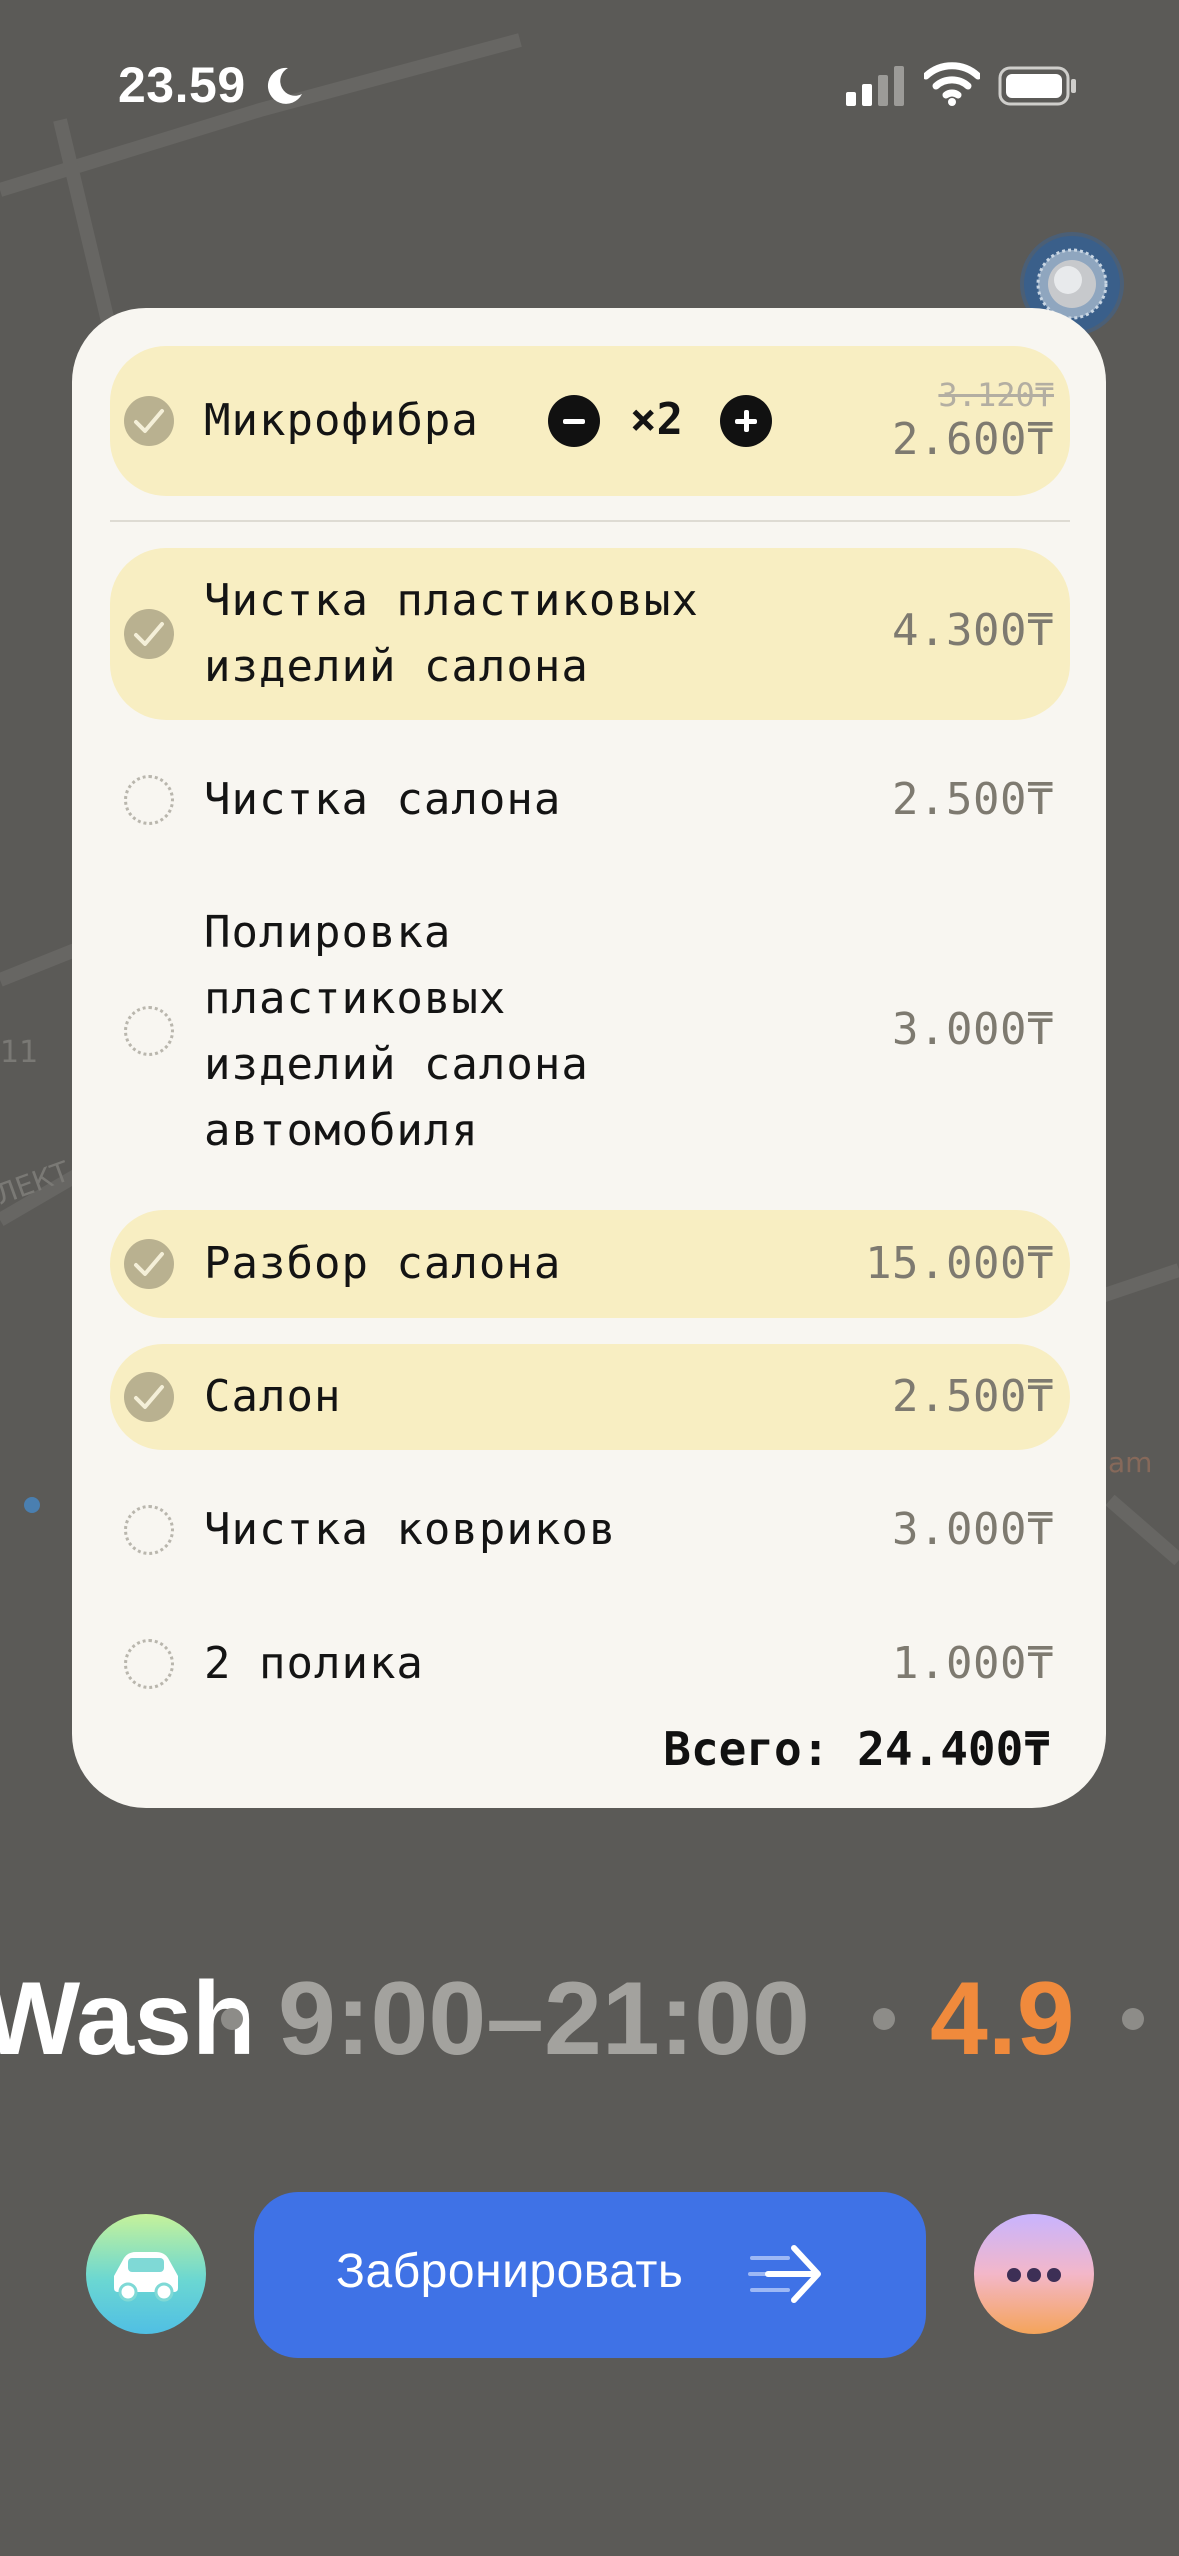 The image size is (1179, 2556). I want to click on decrease-quantity-button, so click(574, 421).